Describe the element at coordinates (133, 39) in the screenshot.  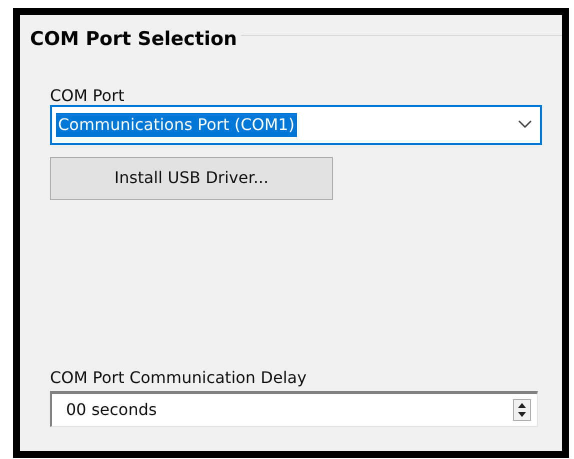
I see `group-title: COM Port Selection` at that location.